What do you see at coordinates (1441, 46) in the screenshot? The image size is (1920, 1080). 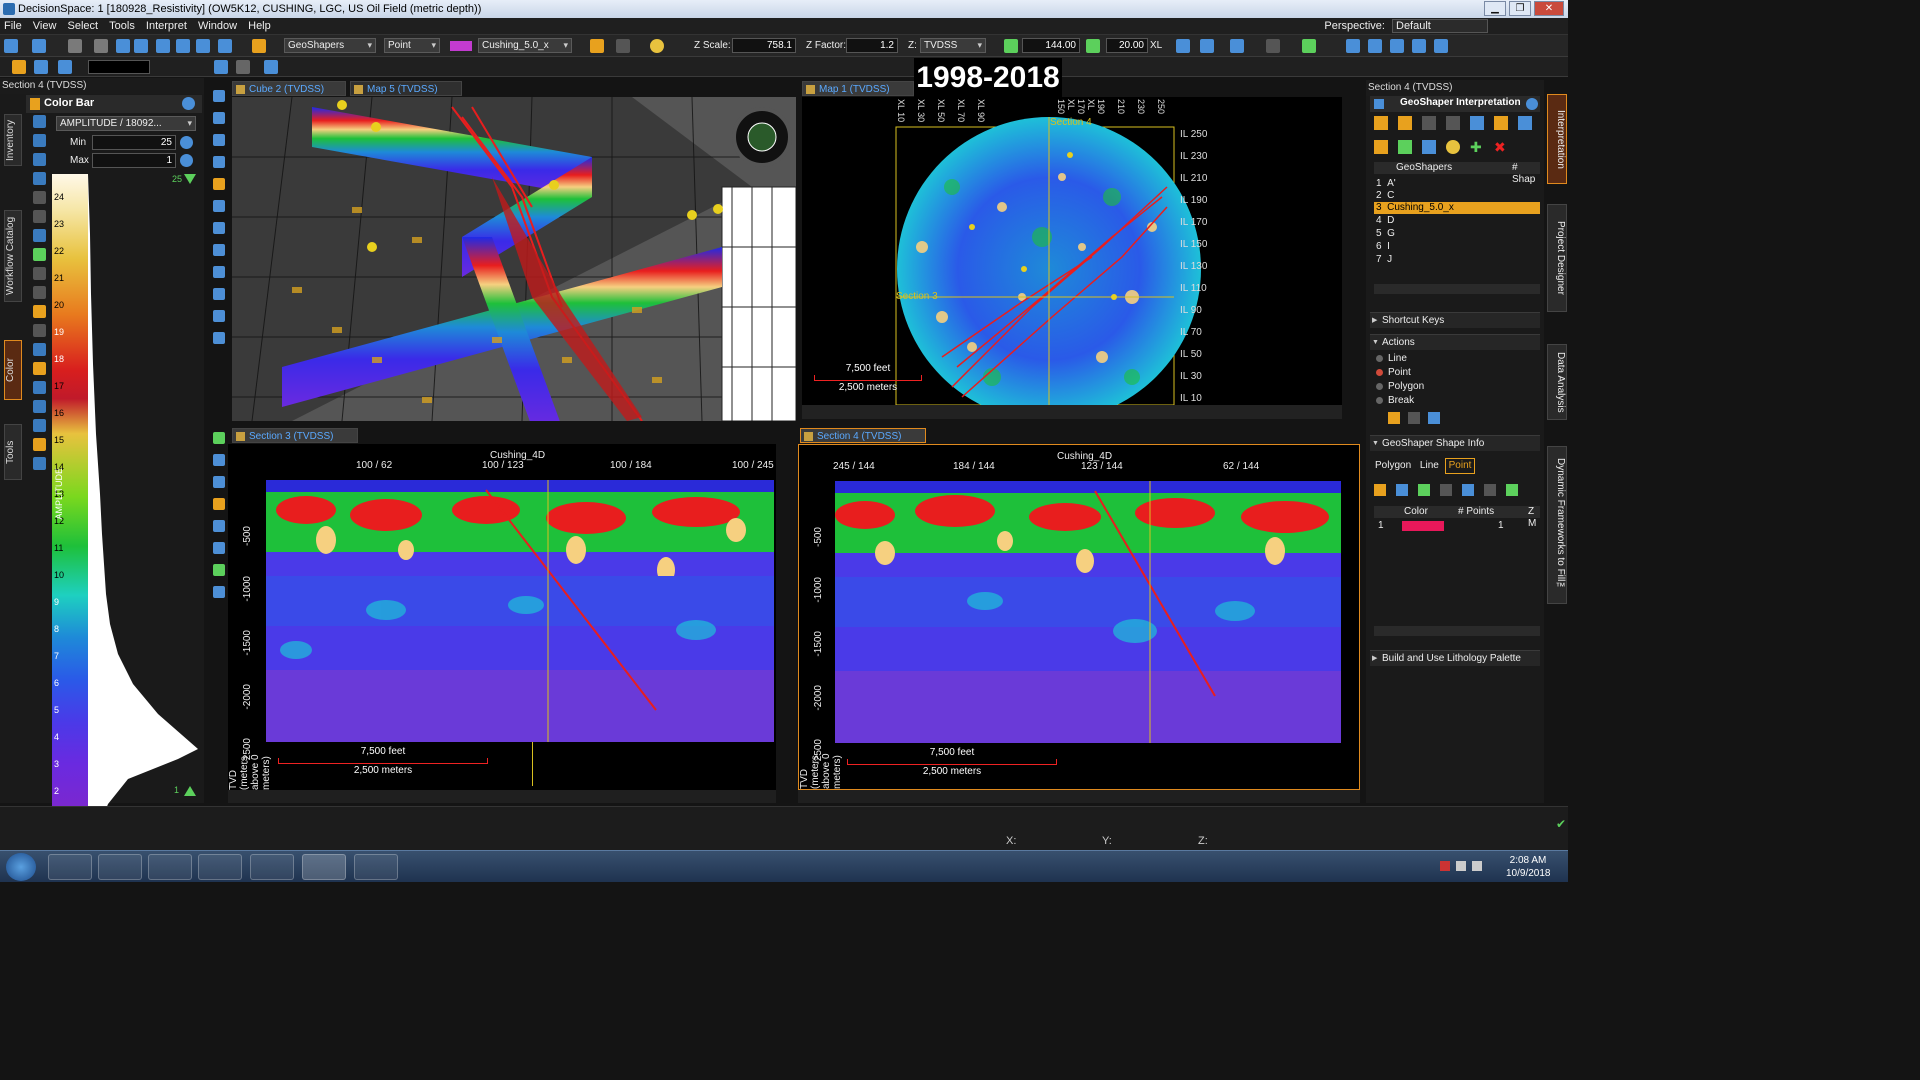 I see `window-5-icon` at bounding box center [1441, 46].